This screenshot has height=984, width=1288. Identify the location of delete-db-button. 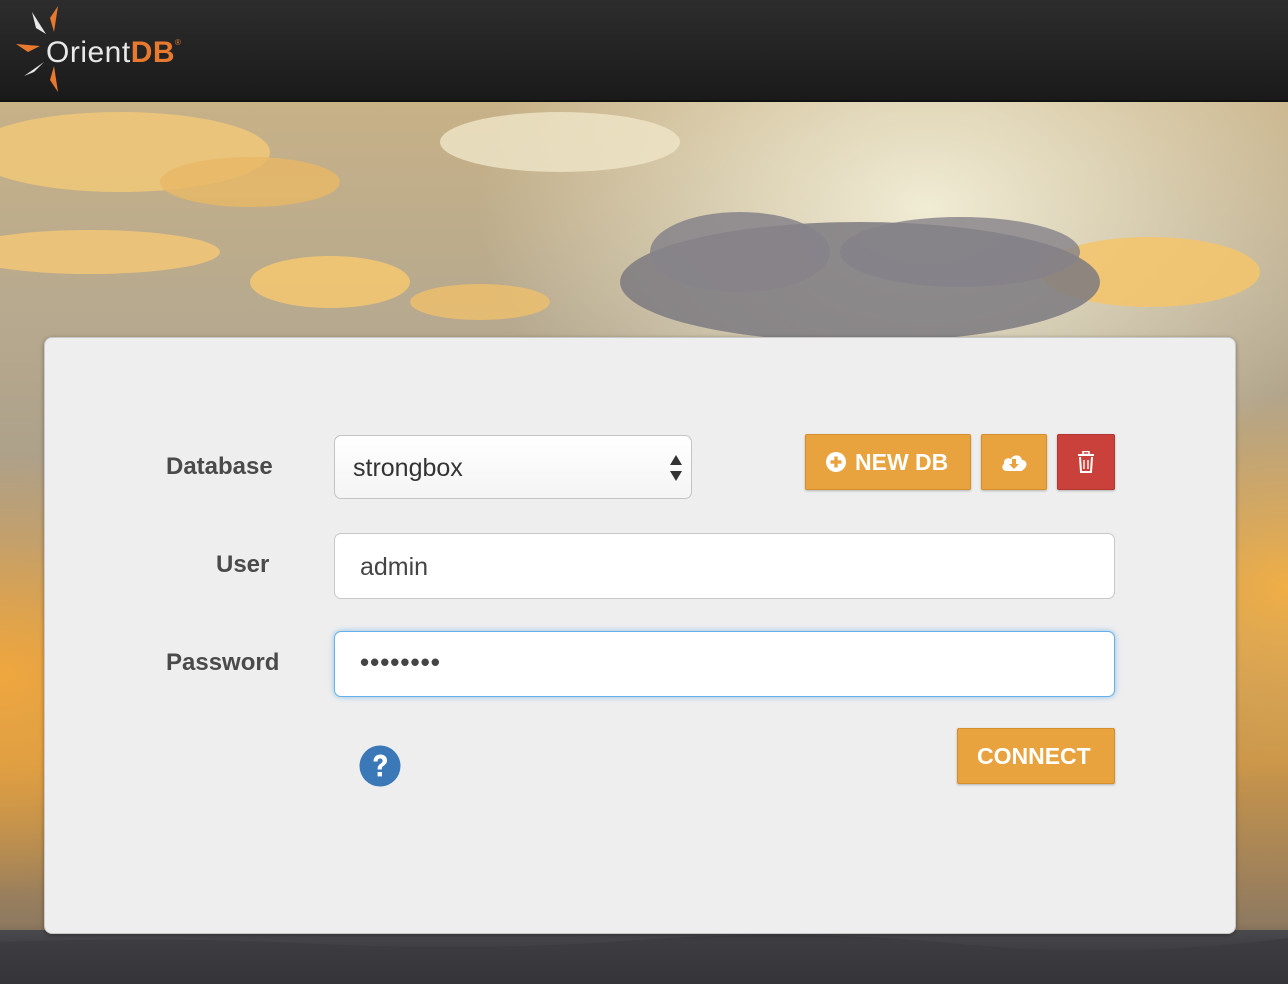
(1086, 462).